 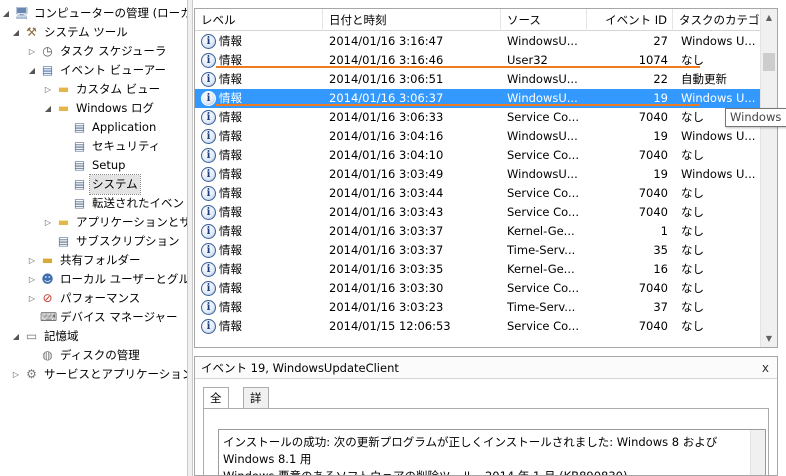 I want to click on tree-item: ◍ ディスクの管理, so click(x=93, y=355).